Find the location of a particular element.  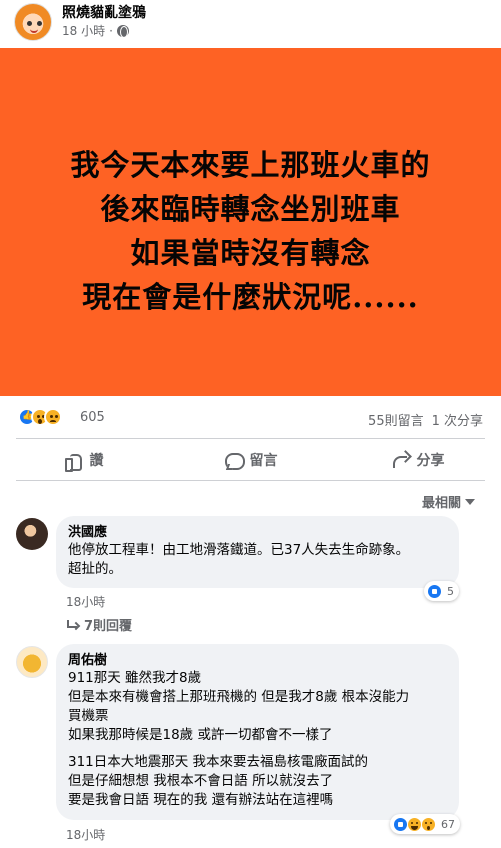

replies-label: 7則回覆 is located at coordinates (108, 626).